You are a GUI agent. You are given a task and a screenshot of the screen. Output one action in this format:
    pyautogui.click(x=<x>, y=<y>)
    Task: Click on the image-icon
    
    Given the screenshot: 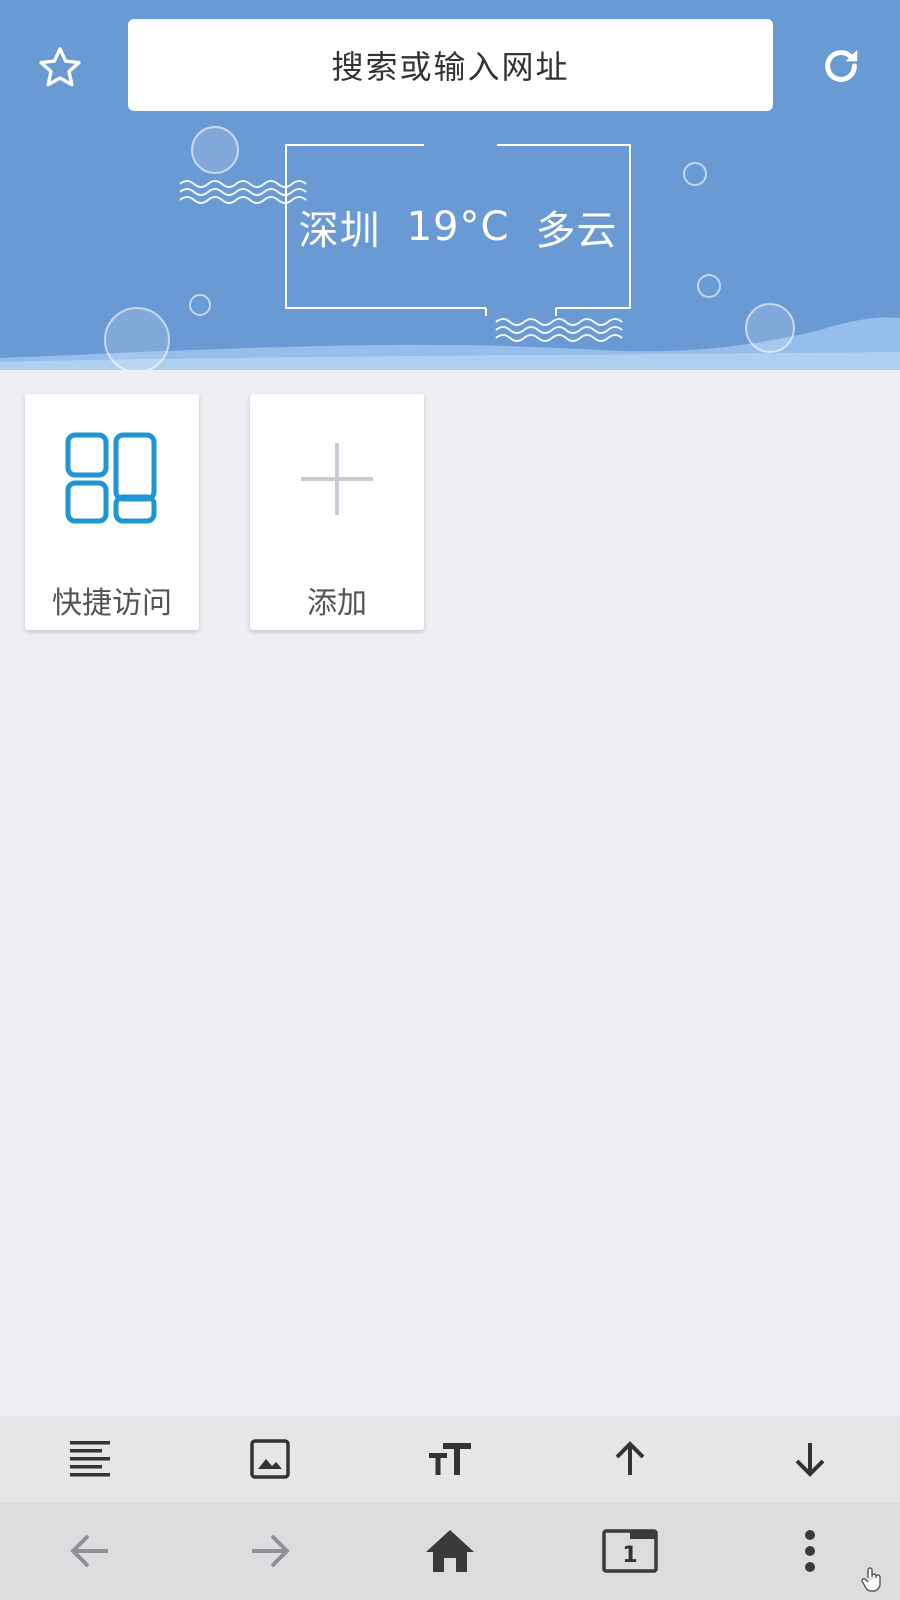 What is the action you would take?
    pyautogui.click(x=270, y=1459)
    